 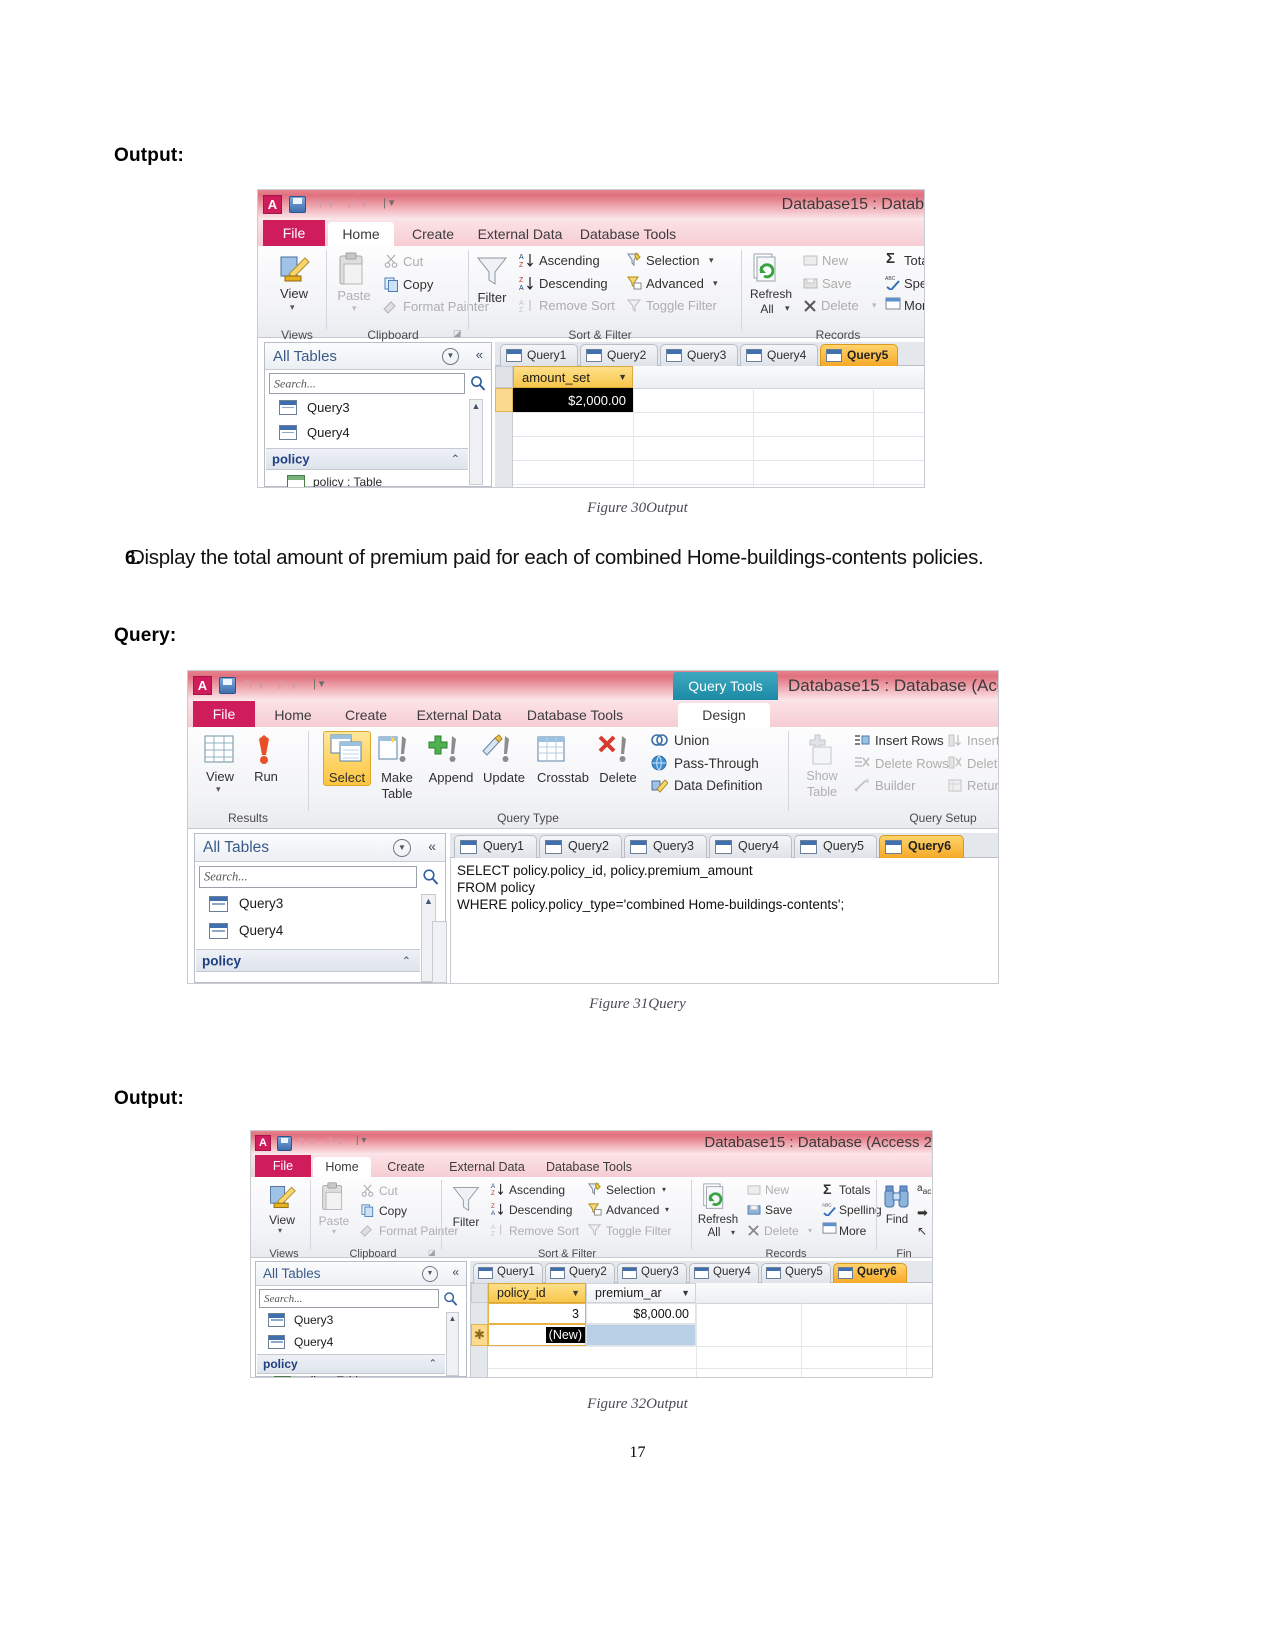 I want to click on delete-columns-button: Delete, so click(x=982, y=763).